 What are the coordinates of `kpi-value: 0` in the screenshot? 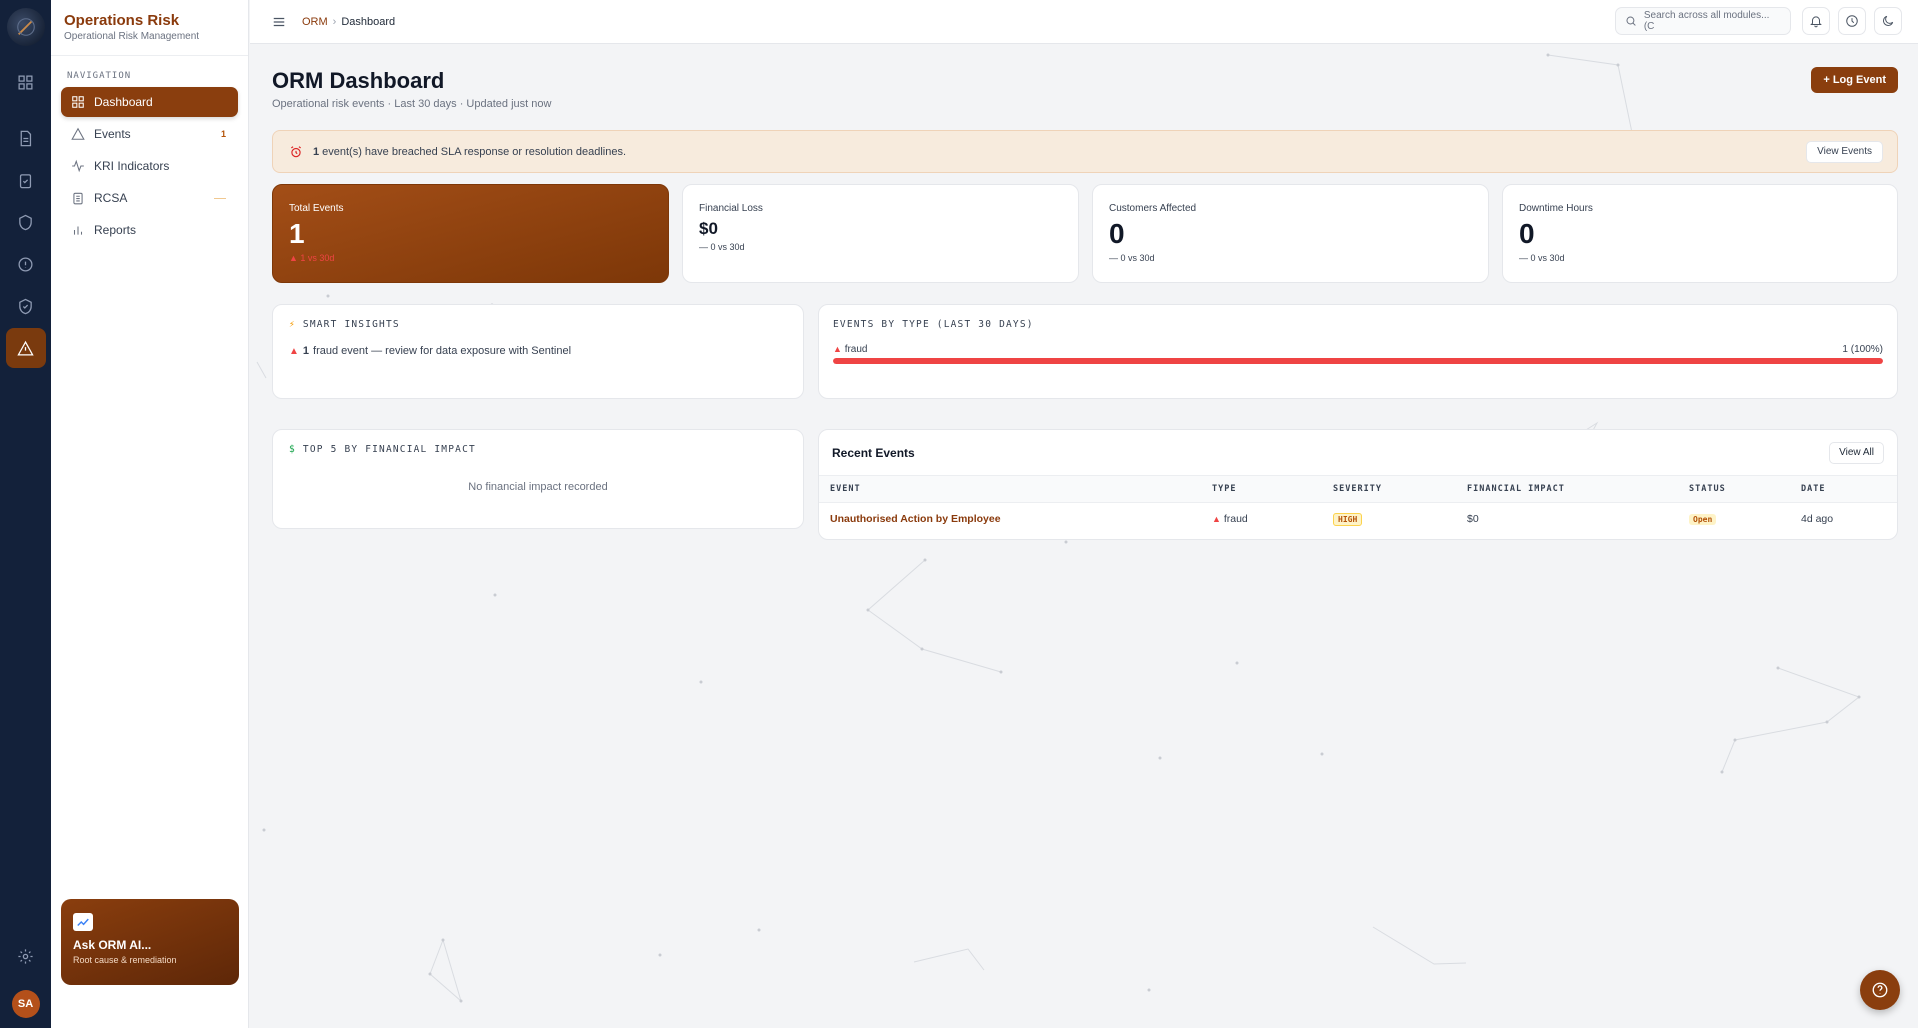 It's located at (1527, 233).